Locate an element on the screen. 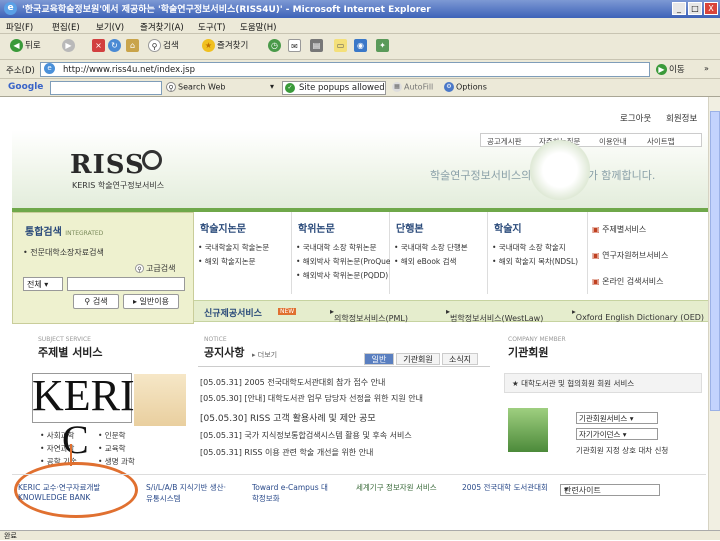 Image resolution: width=720 pixels, height=541 pixels. ecampus-banner: Toward e-Campus 대학정보화 is located at coordinates (292, 493).